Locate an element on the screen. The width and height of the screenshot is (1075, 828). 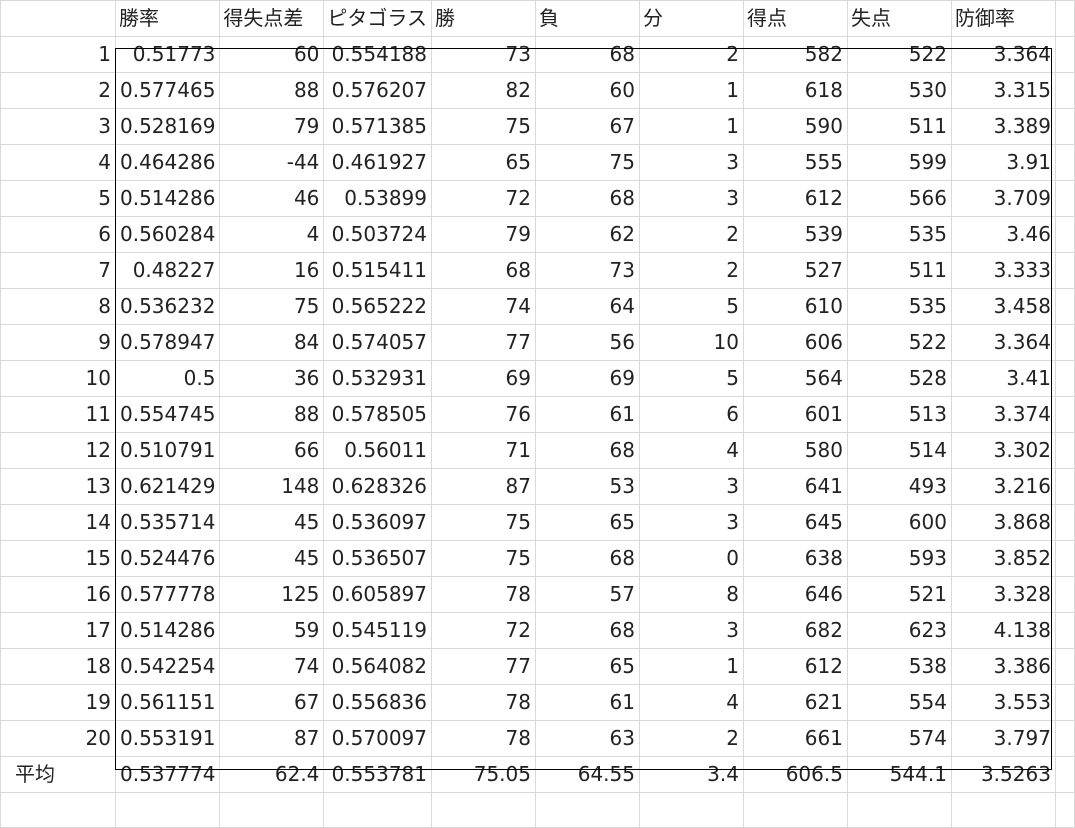
data-cell: 67 is located at coordinates (587, 126).